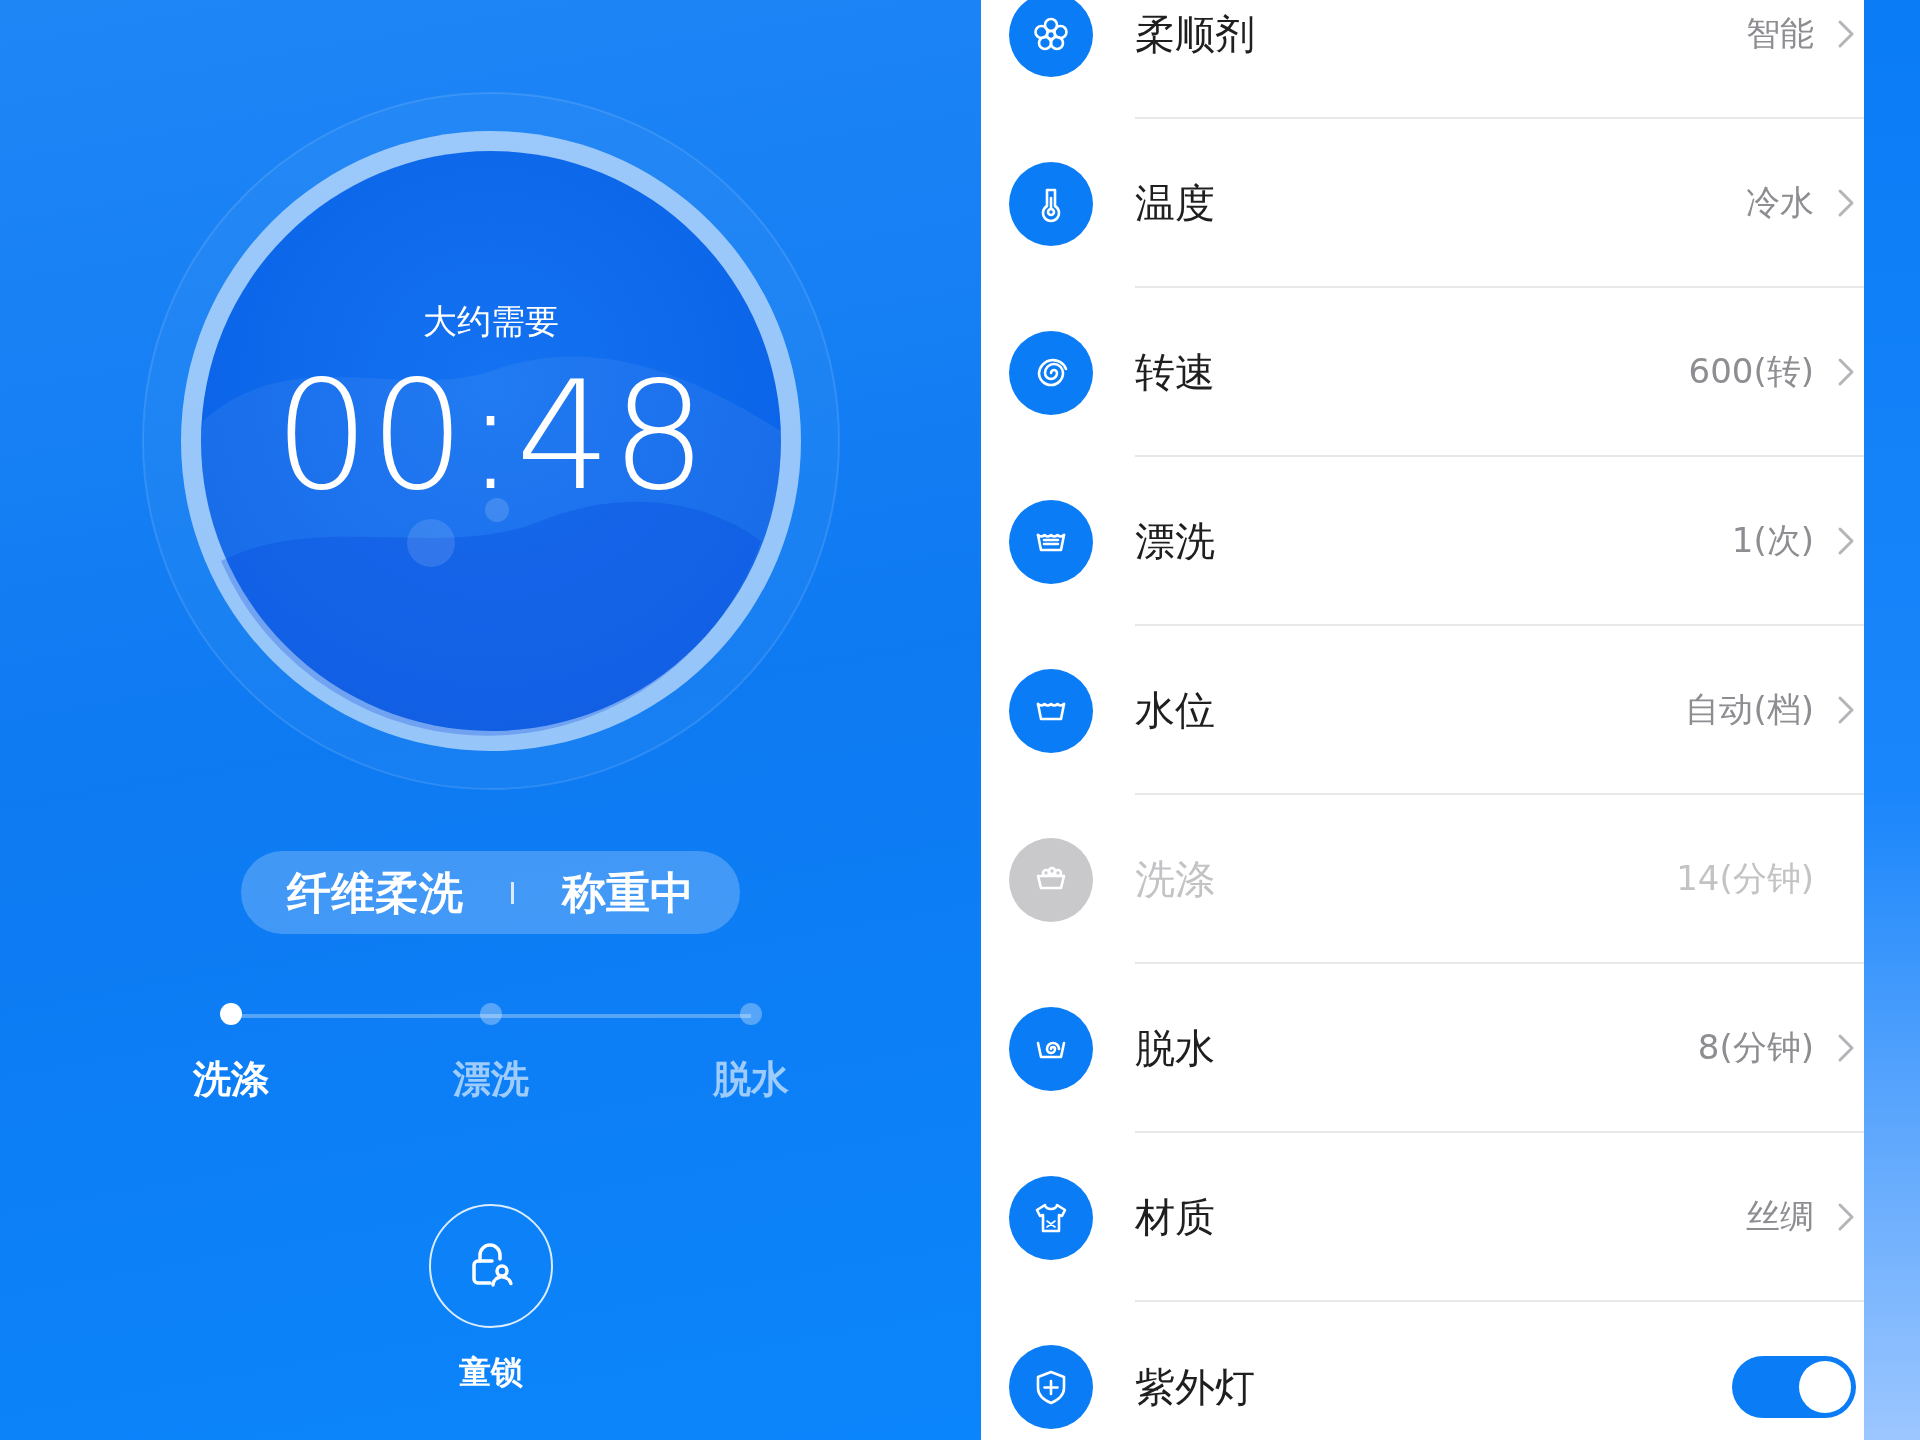  I want to click on child-lock-label: 童锁, so click(490, 1372).